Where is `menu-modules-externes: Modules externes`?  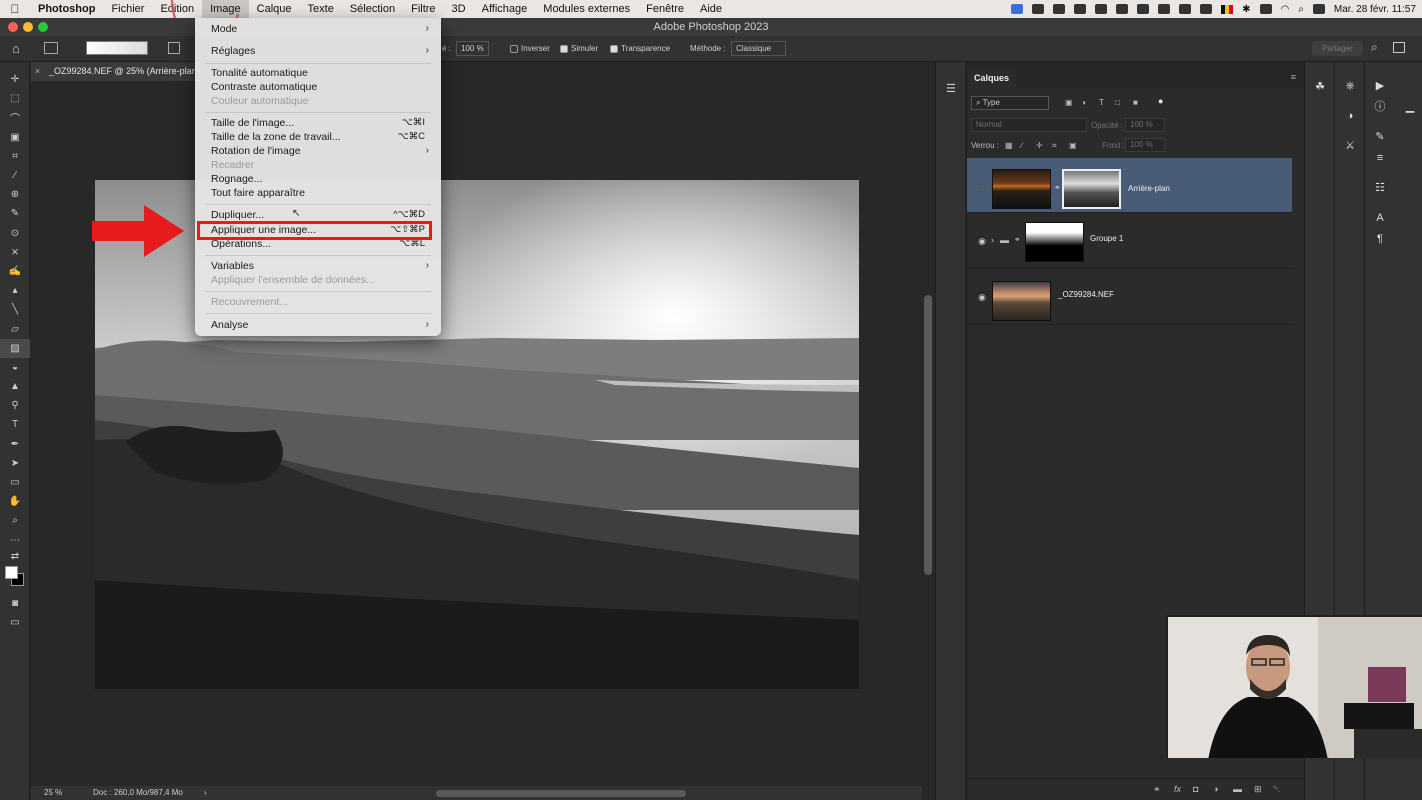
menu-modules-externes: Modules externes is located at coordinates (586, 9).